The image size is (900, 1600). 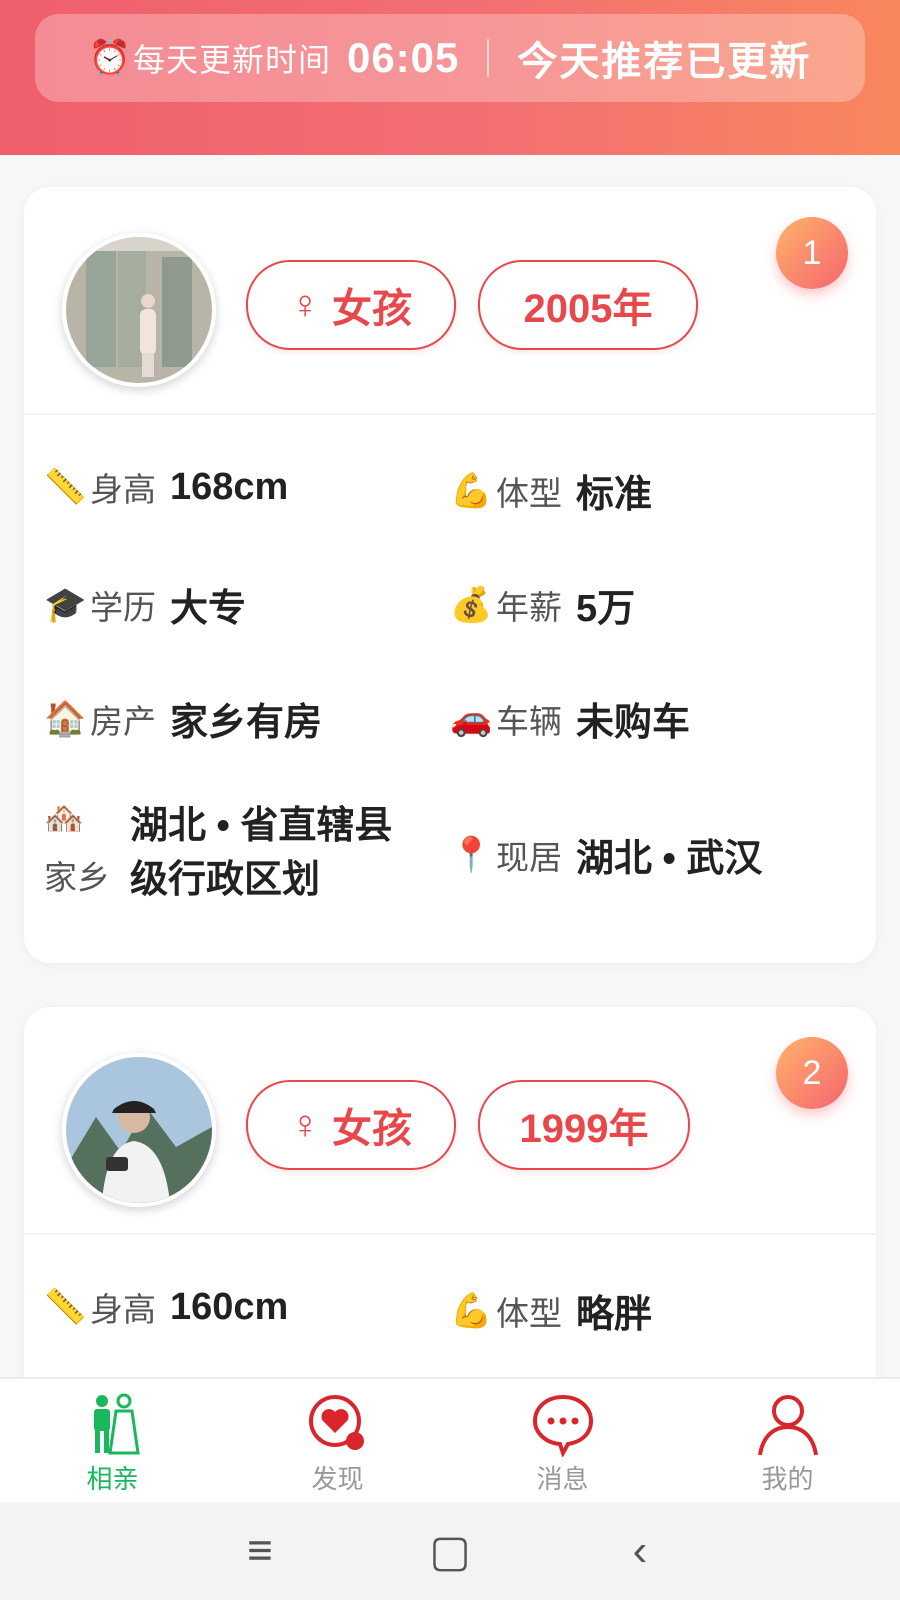 I want to click on body-type-field: 💪 体型 标准, so click(x=551, y=490).